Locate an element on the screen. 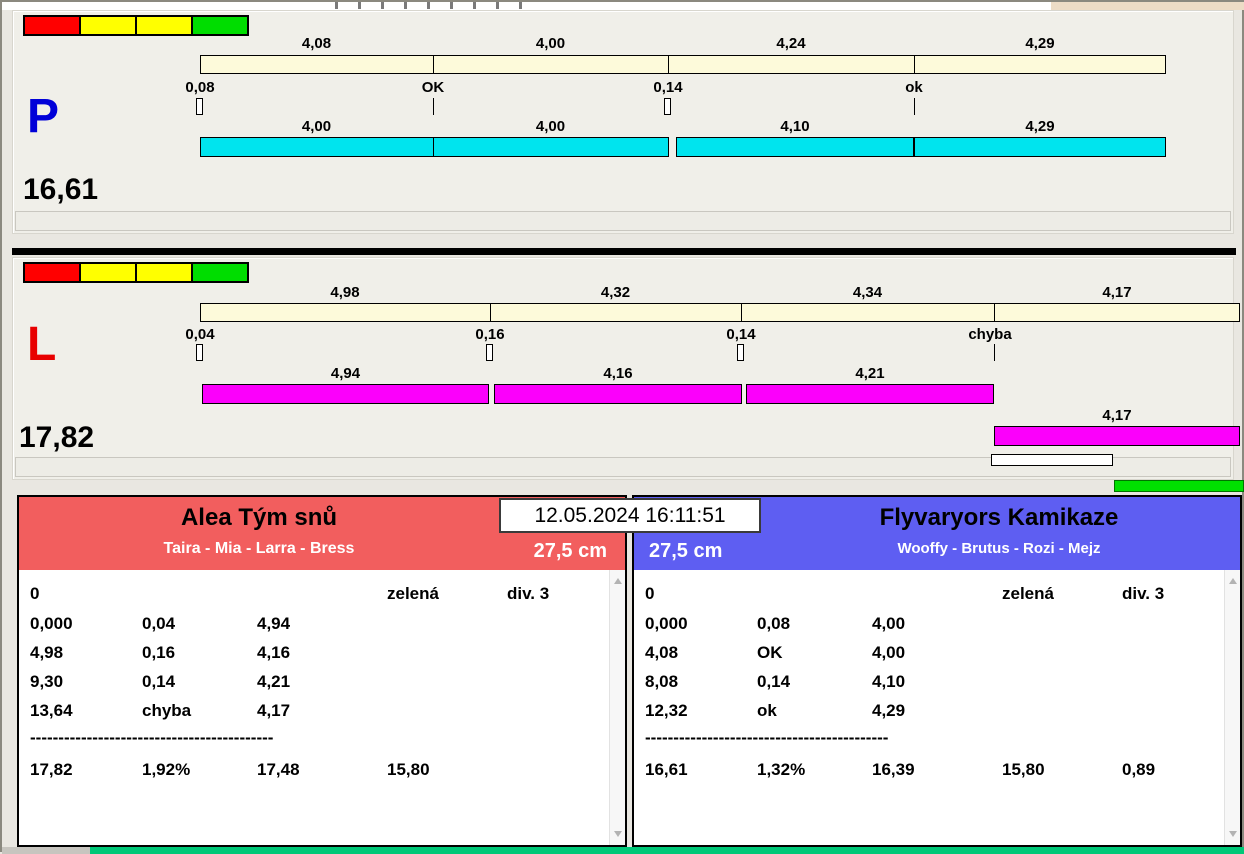  change-value: OK is located at coordinates (770, 652).